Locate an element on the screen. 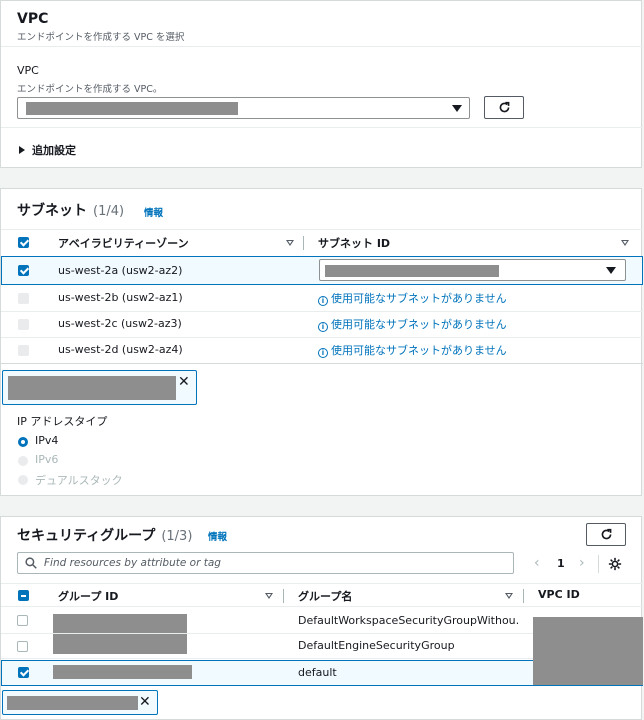 Image resolution: width=644 pixels, height=720 pixels. subnets-info-link: 情報 is located at coordinates (153, 212).